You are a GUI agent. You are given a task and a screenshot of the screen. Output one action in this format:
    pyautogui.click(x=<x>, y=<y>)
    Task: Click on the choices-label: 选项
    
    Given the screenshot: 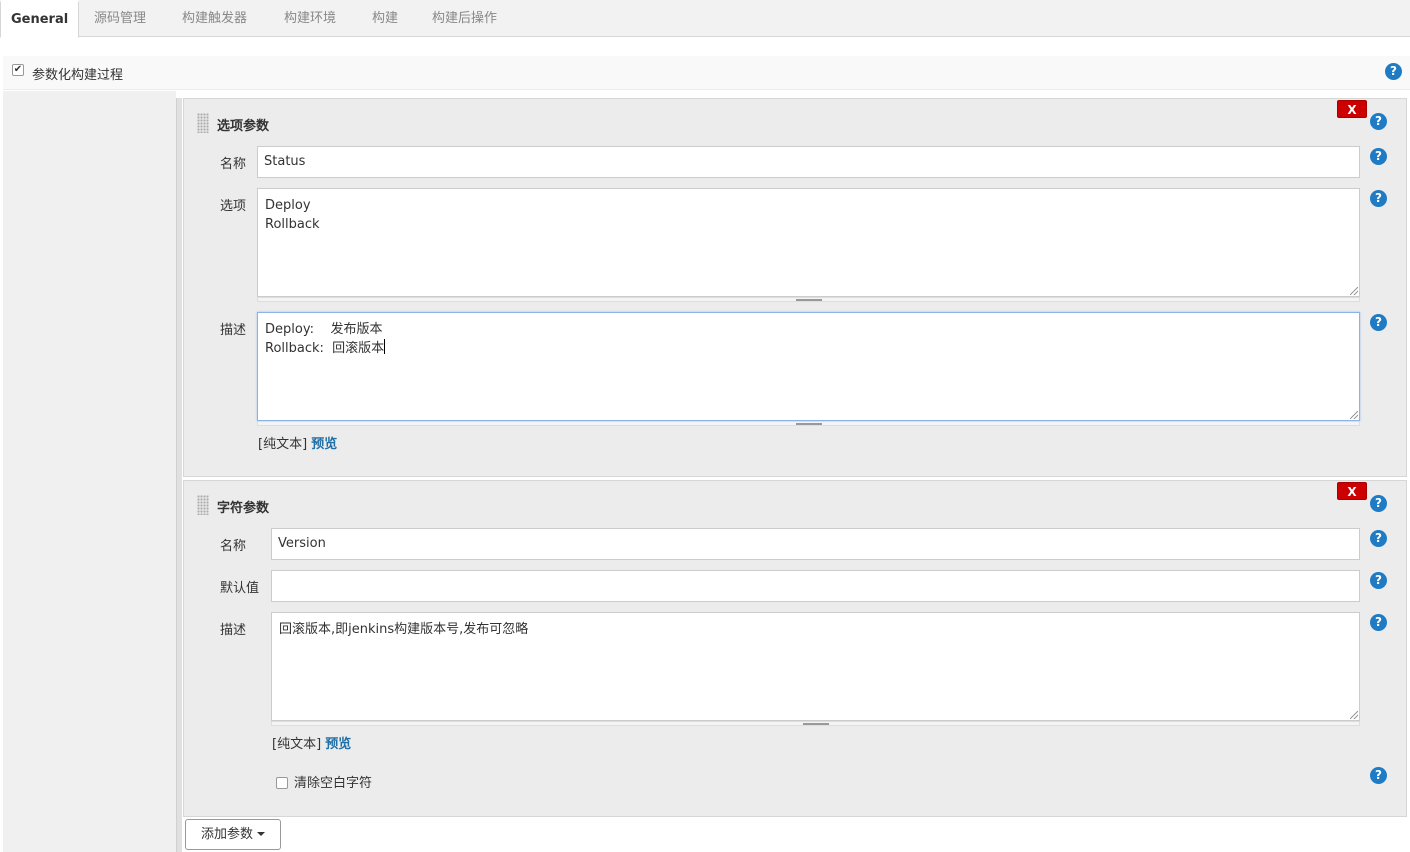 What is the action you would take?
    pyautogui.click(x=233, y=206)
    